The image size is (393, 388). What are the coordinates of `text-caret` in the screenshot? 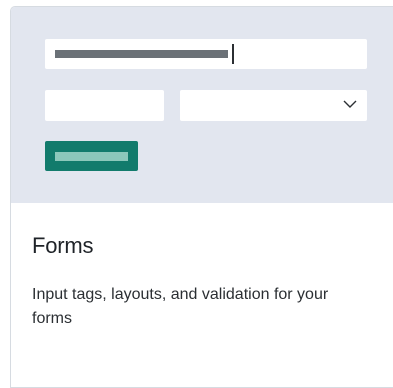 It's located at (233, 54).